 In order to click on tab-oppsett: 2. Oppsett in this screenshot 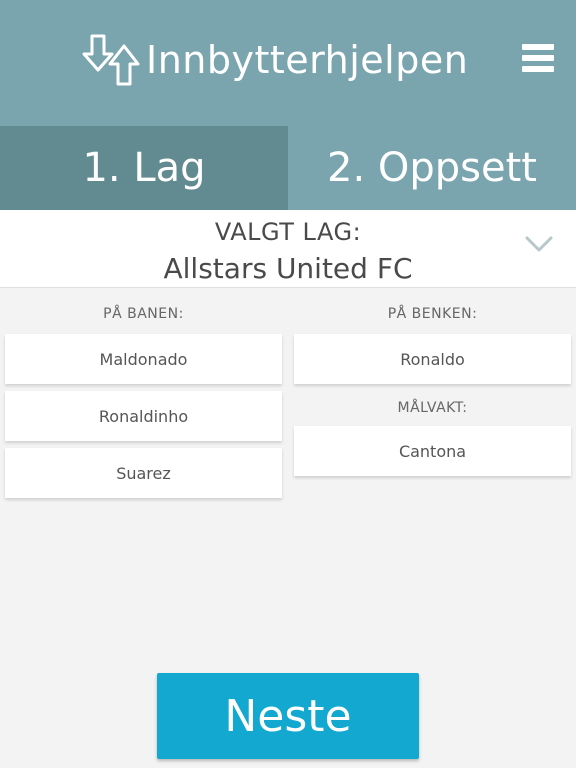, I will do `click(432, 168)`.